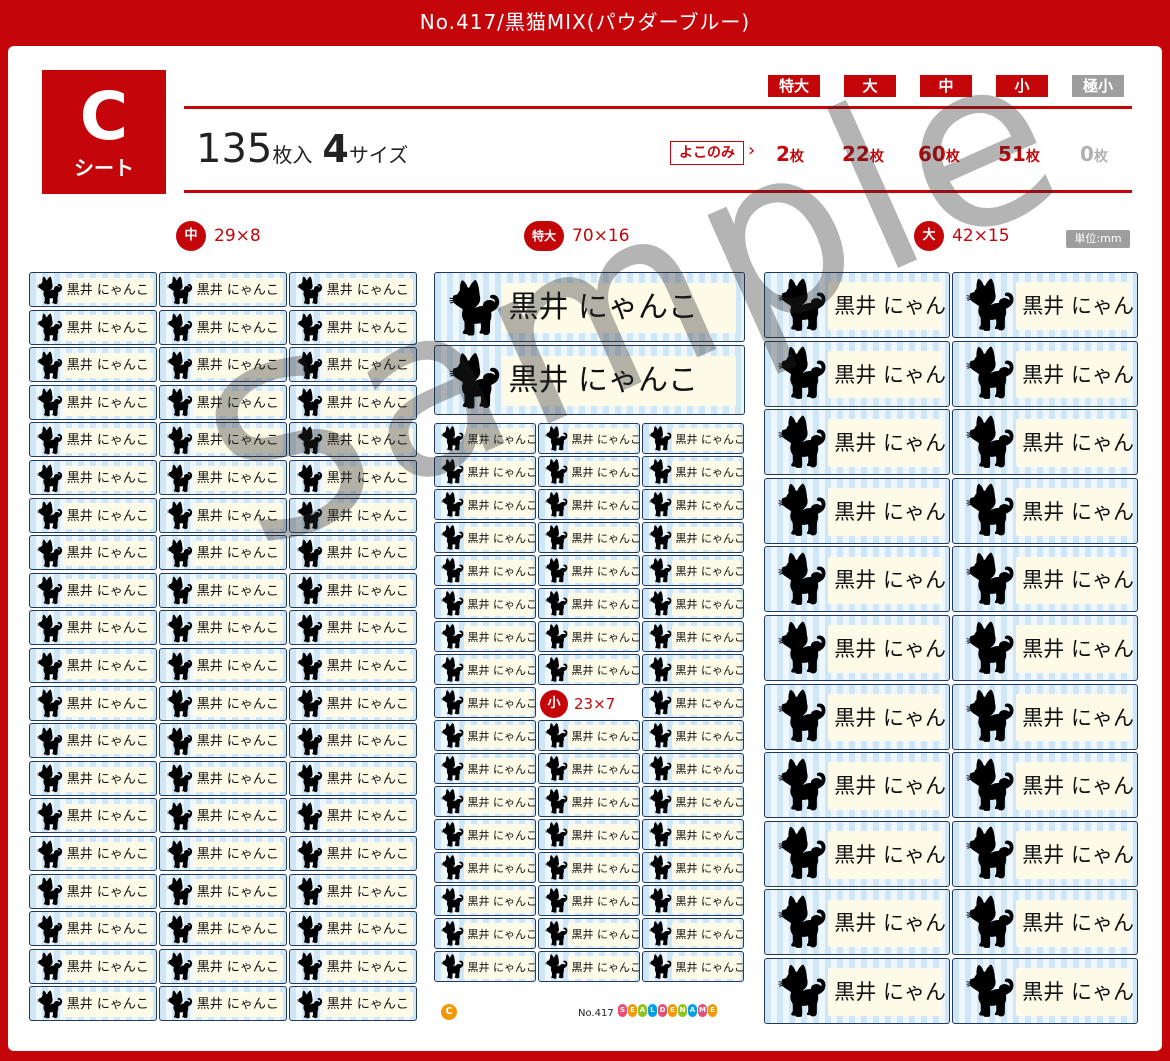 The height and width of the screenshot is (1061, 1170). What do you see at coordinates (790, 154) in the screenshot?
I see `qty-xl: 2枚` at bounding box center [790, 154].